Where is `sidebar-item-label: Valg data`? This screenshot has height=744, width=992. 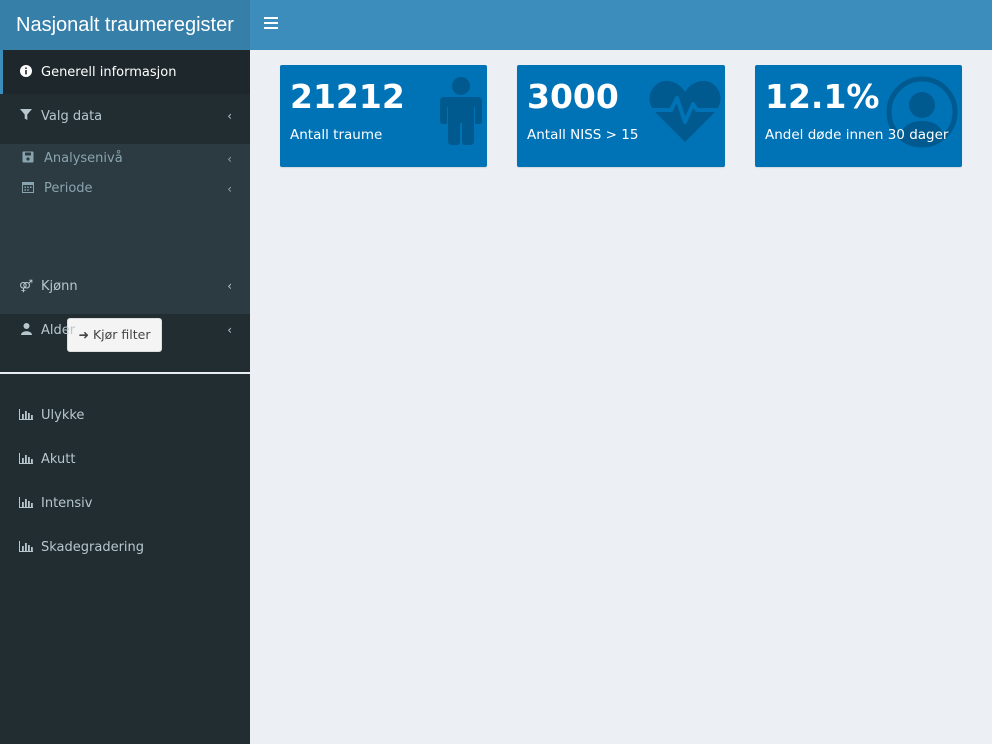 sidebar-item-label: Valg data is located at coordinates (72, 116).